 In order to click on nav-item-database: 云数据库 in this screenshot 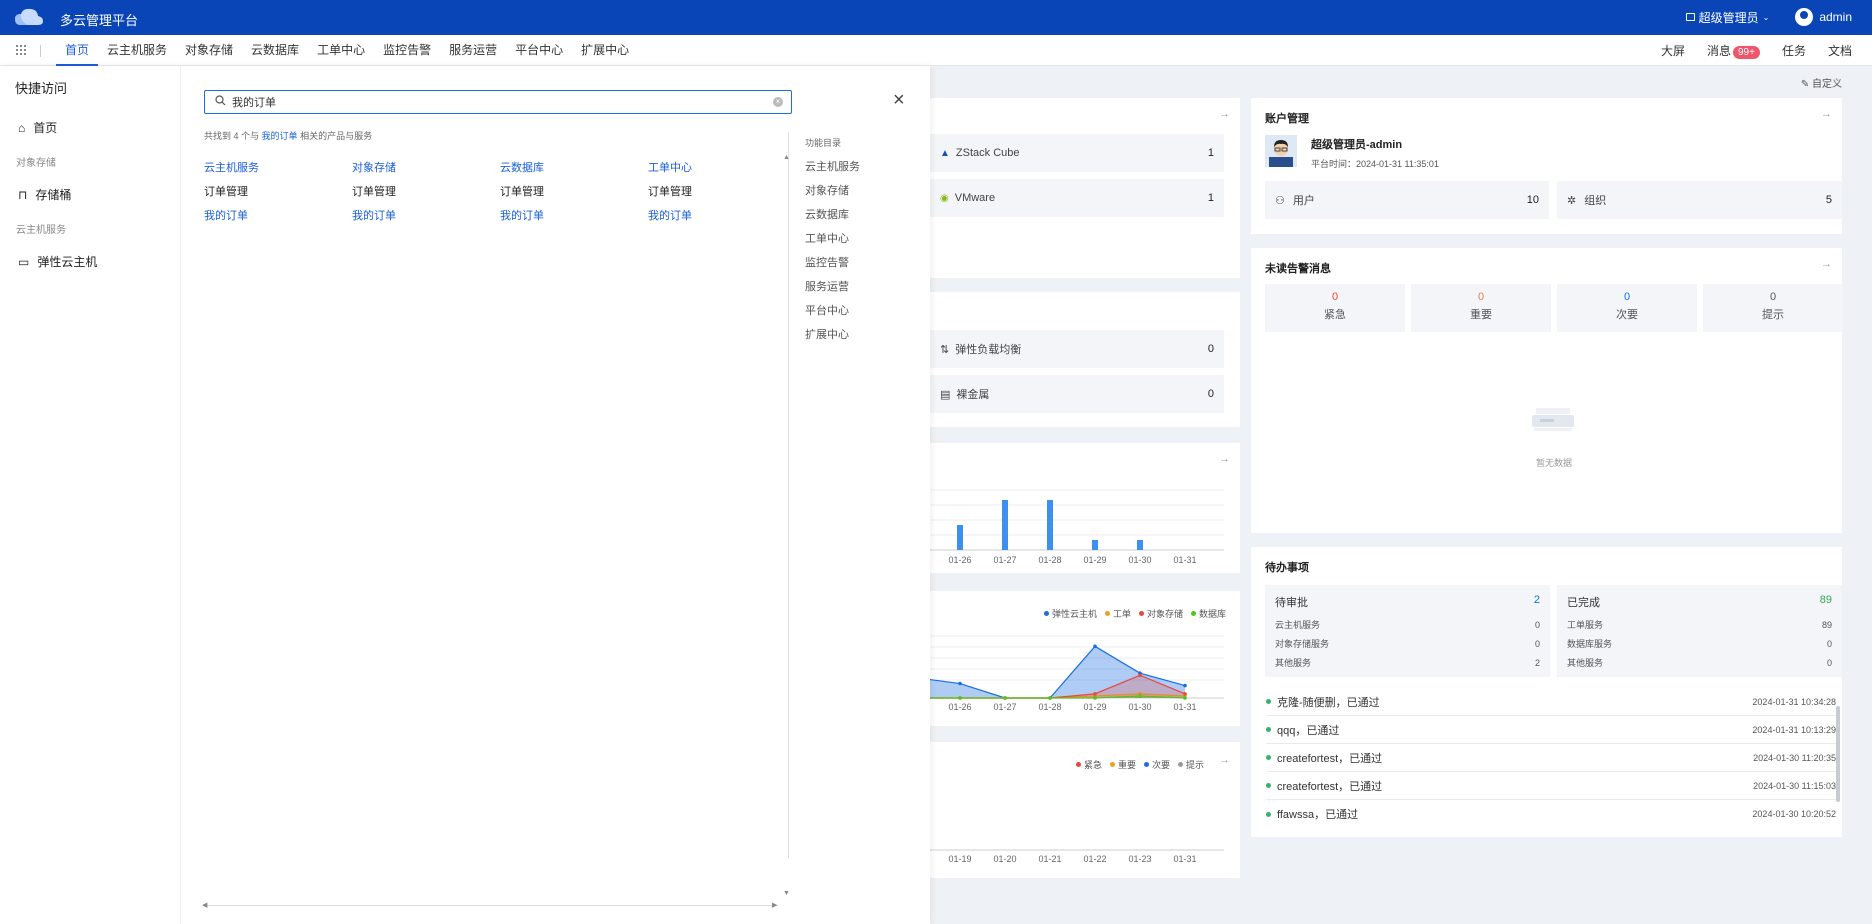, I will do `click(275, 50)`.